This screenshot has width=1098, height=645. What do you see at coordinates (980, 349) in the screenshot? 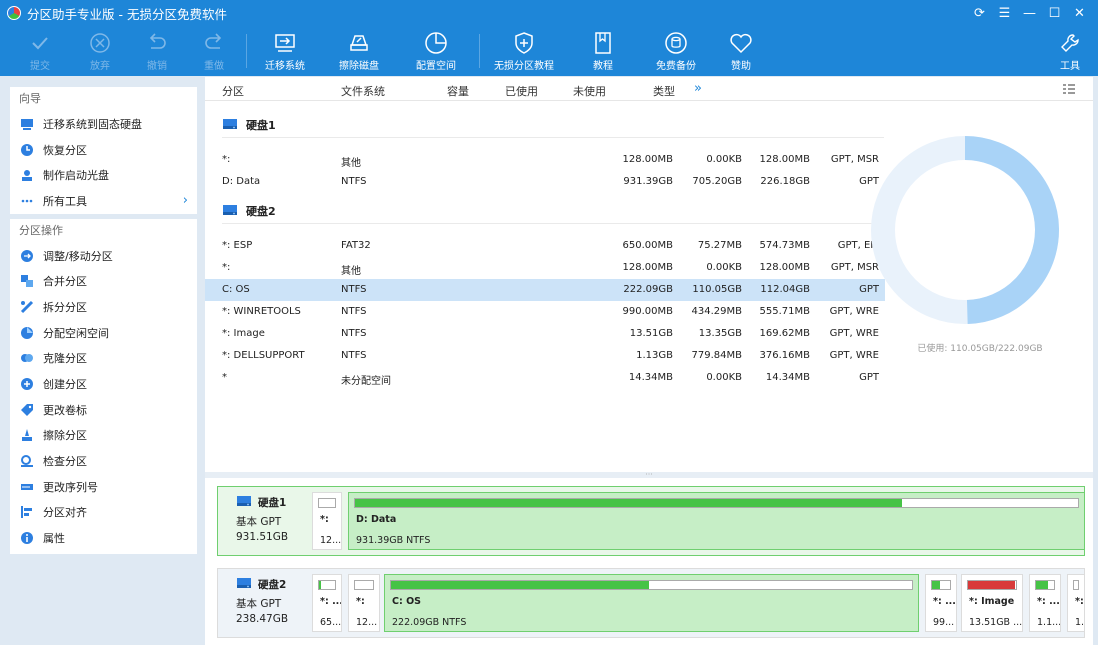
I see `usage-caption: 已使用: 110.05GB/222.09GB` at bounding box center [980, 349].